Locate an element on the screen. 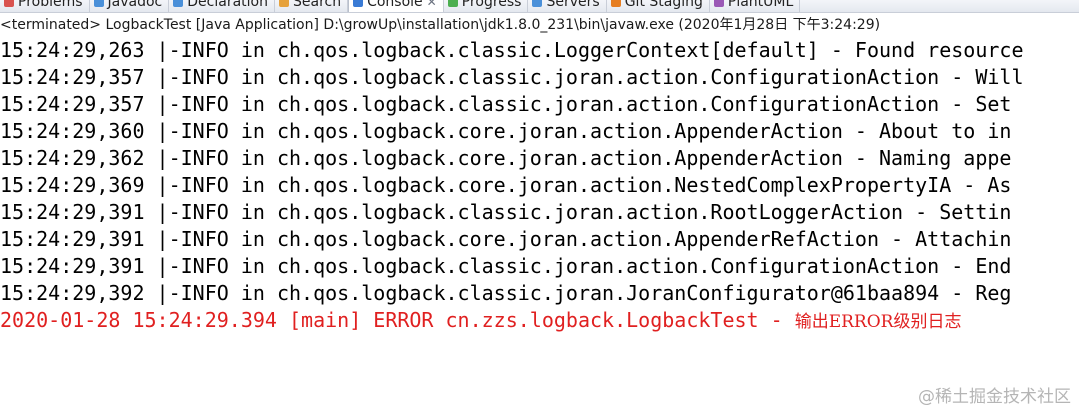 The width and height of the screenshot is (1079, 415). tab-label: Progress is located at coordinates (491, 5).